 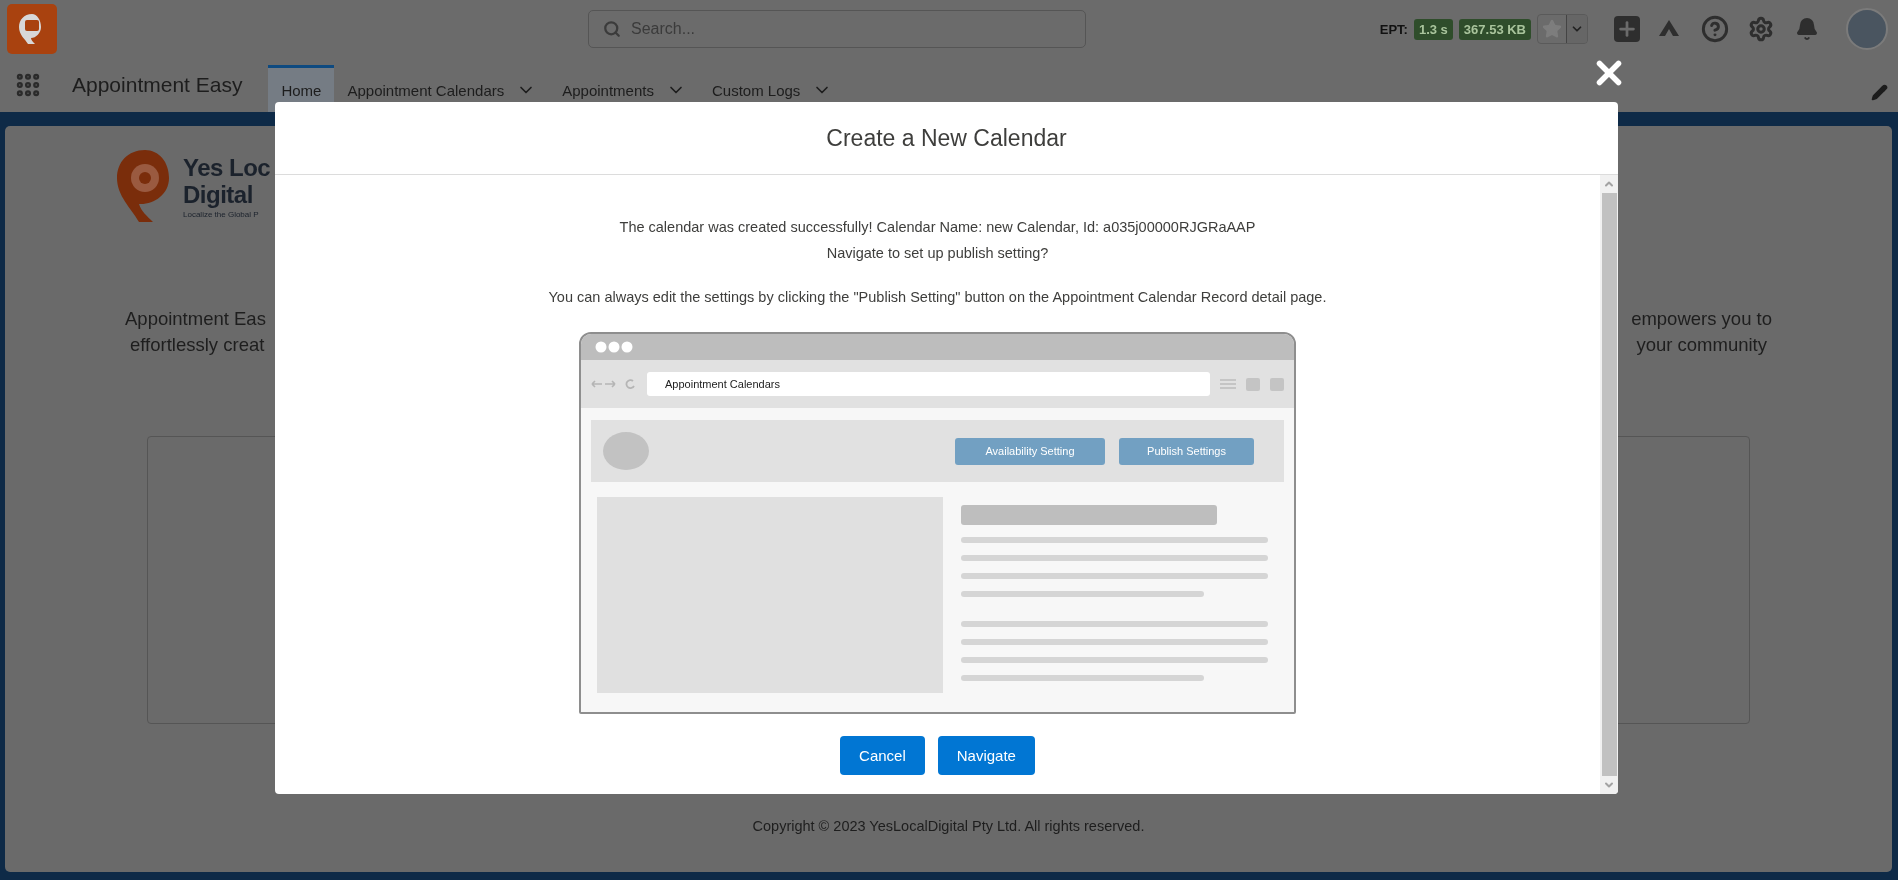 I want to click on logo-tagline: Localize the Global P, so click(x=221, y=214).